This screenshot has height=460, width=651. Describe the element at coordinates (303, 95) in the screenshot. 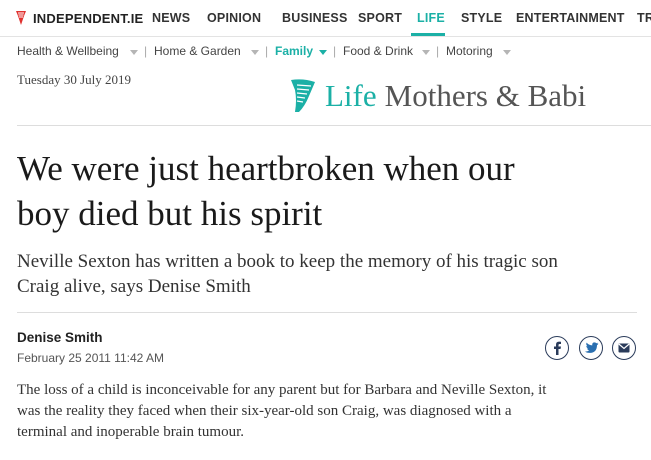

I see `harp-icon` at that location.